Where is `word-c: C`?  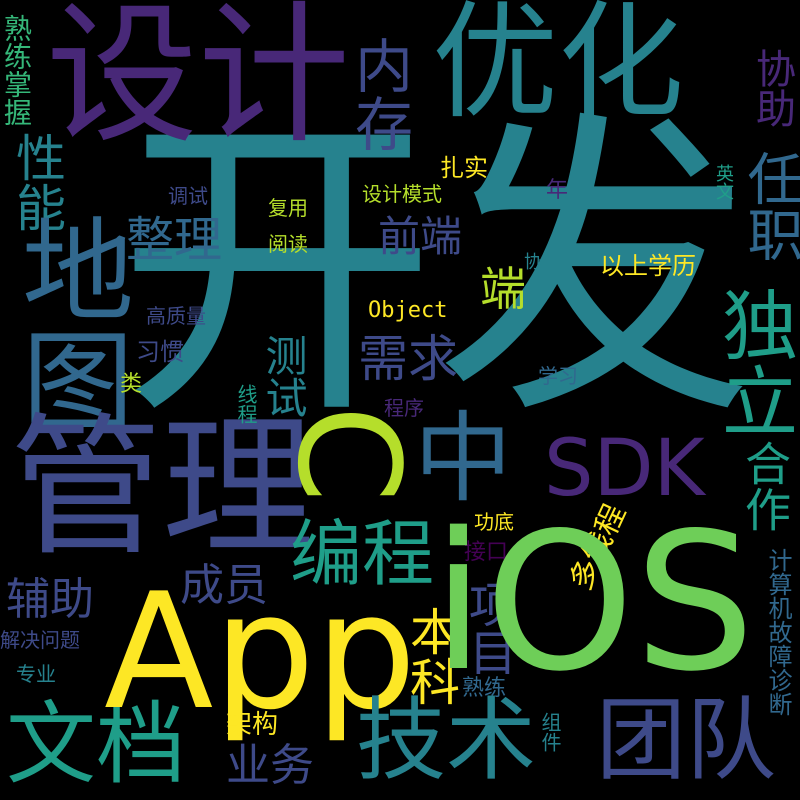 word-c: C is located at coordinates (347, 454).